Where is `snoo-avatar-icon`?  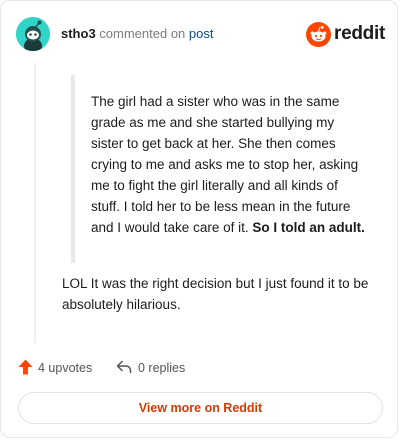 snoo-avatar-icon is located at coordinates (33, 34).